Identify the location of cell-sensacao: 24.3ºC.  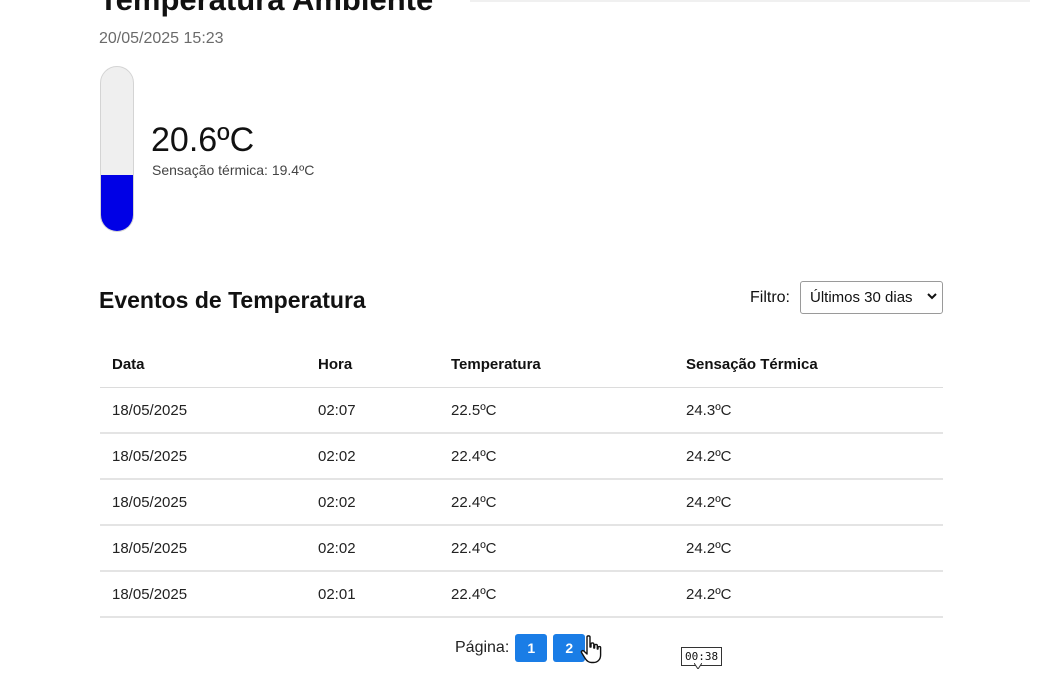
(808, 410).